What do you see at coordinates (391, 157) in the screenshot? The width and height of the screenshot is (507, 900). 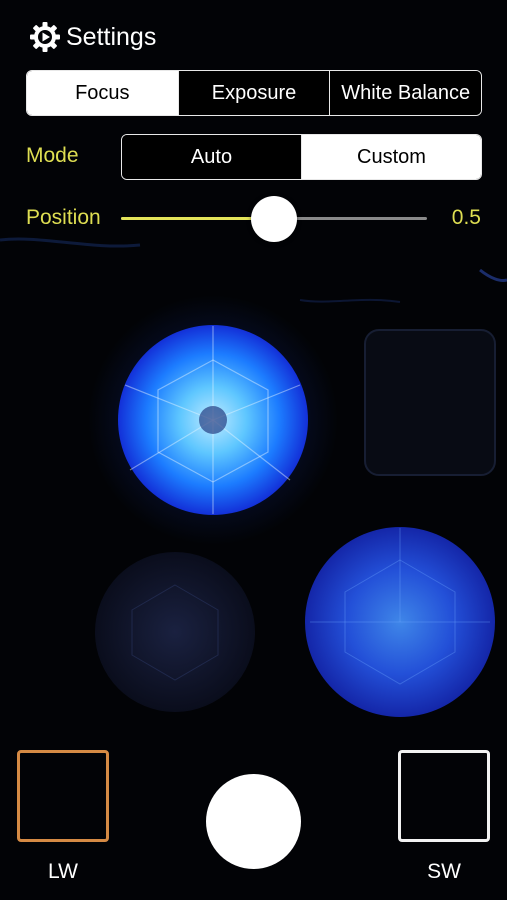 I see `mode-option-custom: Custom` at bounding box center [391, 157].